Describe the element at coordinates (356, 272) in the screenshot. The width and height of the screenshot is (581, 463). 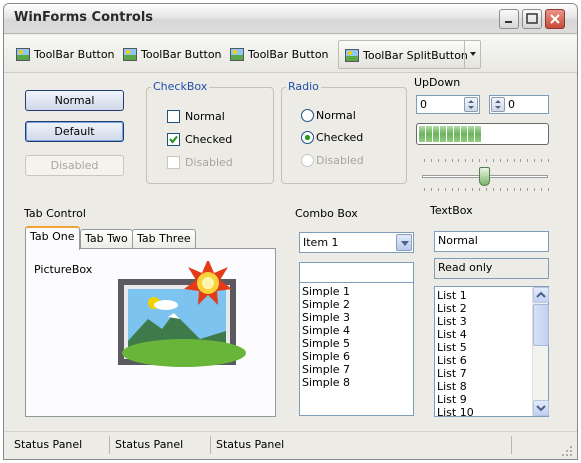
I see `combo-box-simple-input` at that location.